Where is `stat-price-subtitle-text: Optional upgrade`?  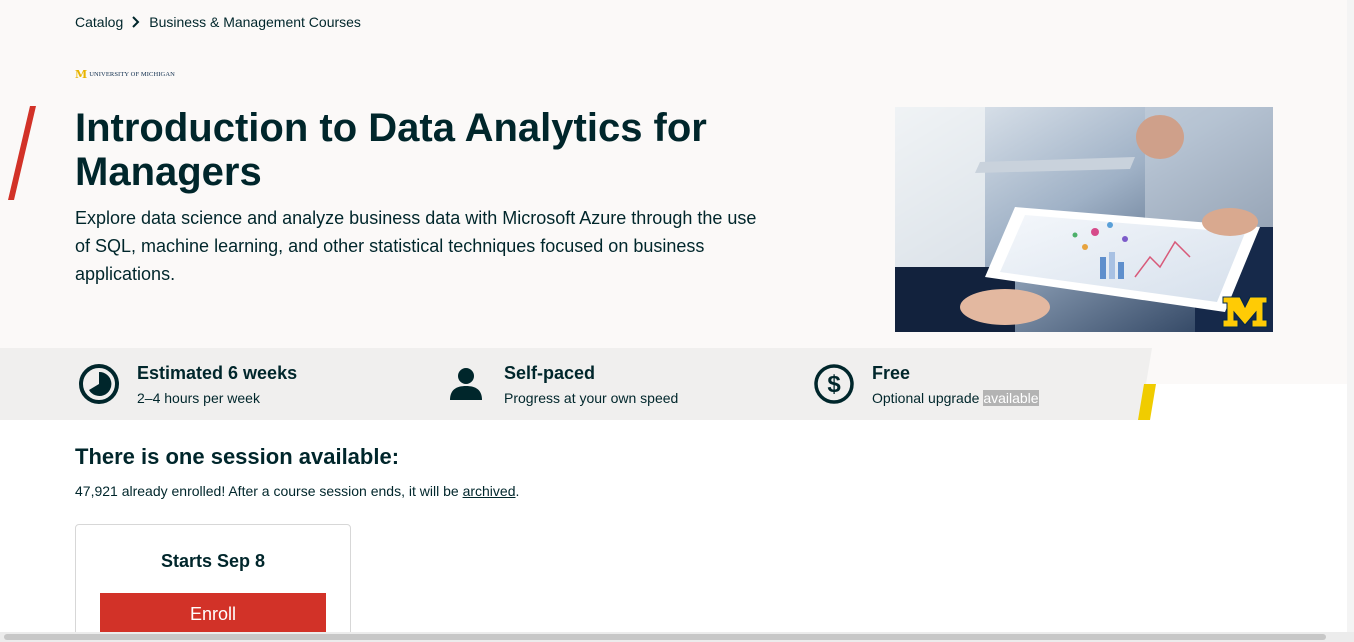
stat-price-subtitle-text: Optional upgrade is located at coordinates (928, 398).